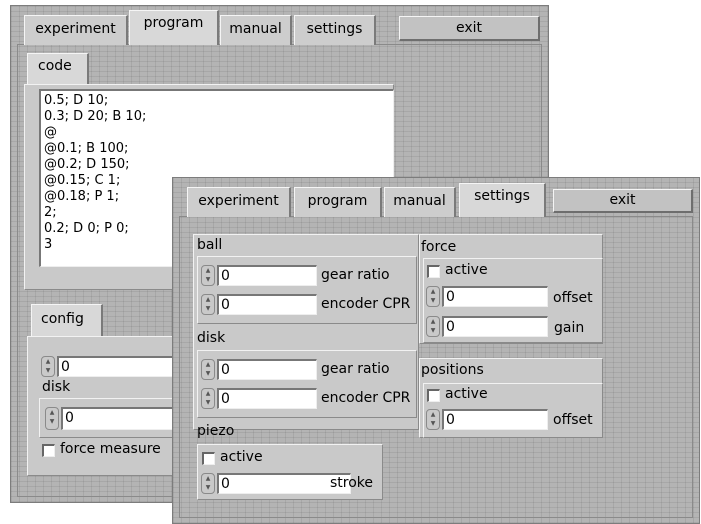  I want to click on positions-active-label: active, so click(466, 394).